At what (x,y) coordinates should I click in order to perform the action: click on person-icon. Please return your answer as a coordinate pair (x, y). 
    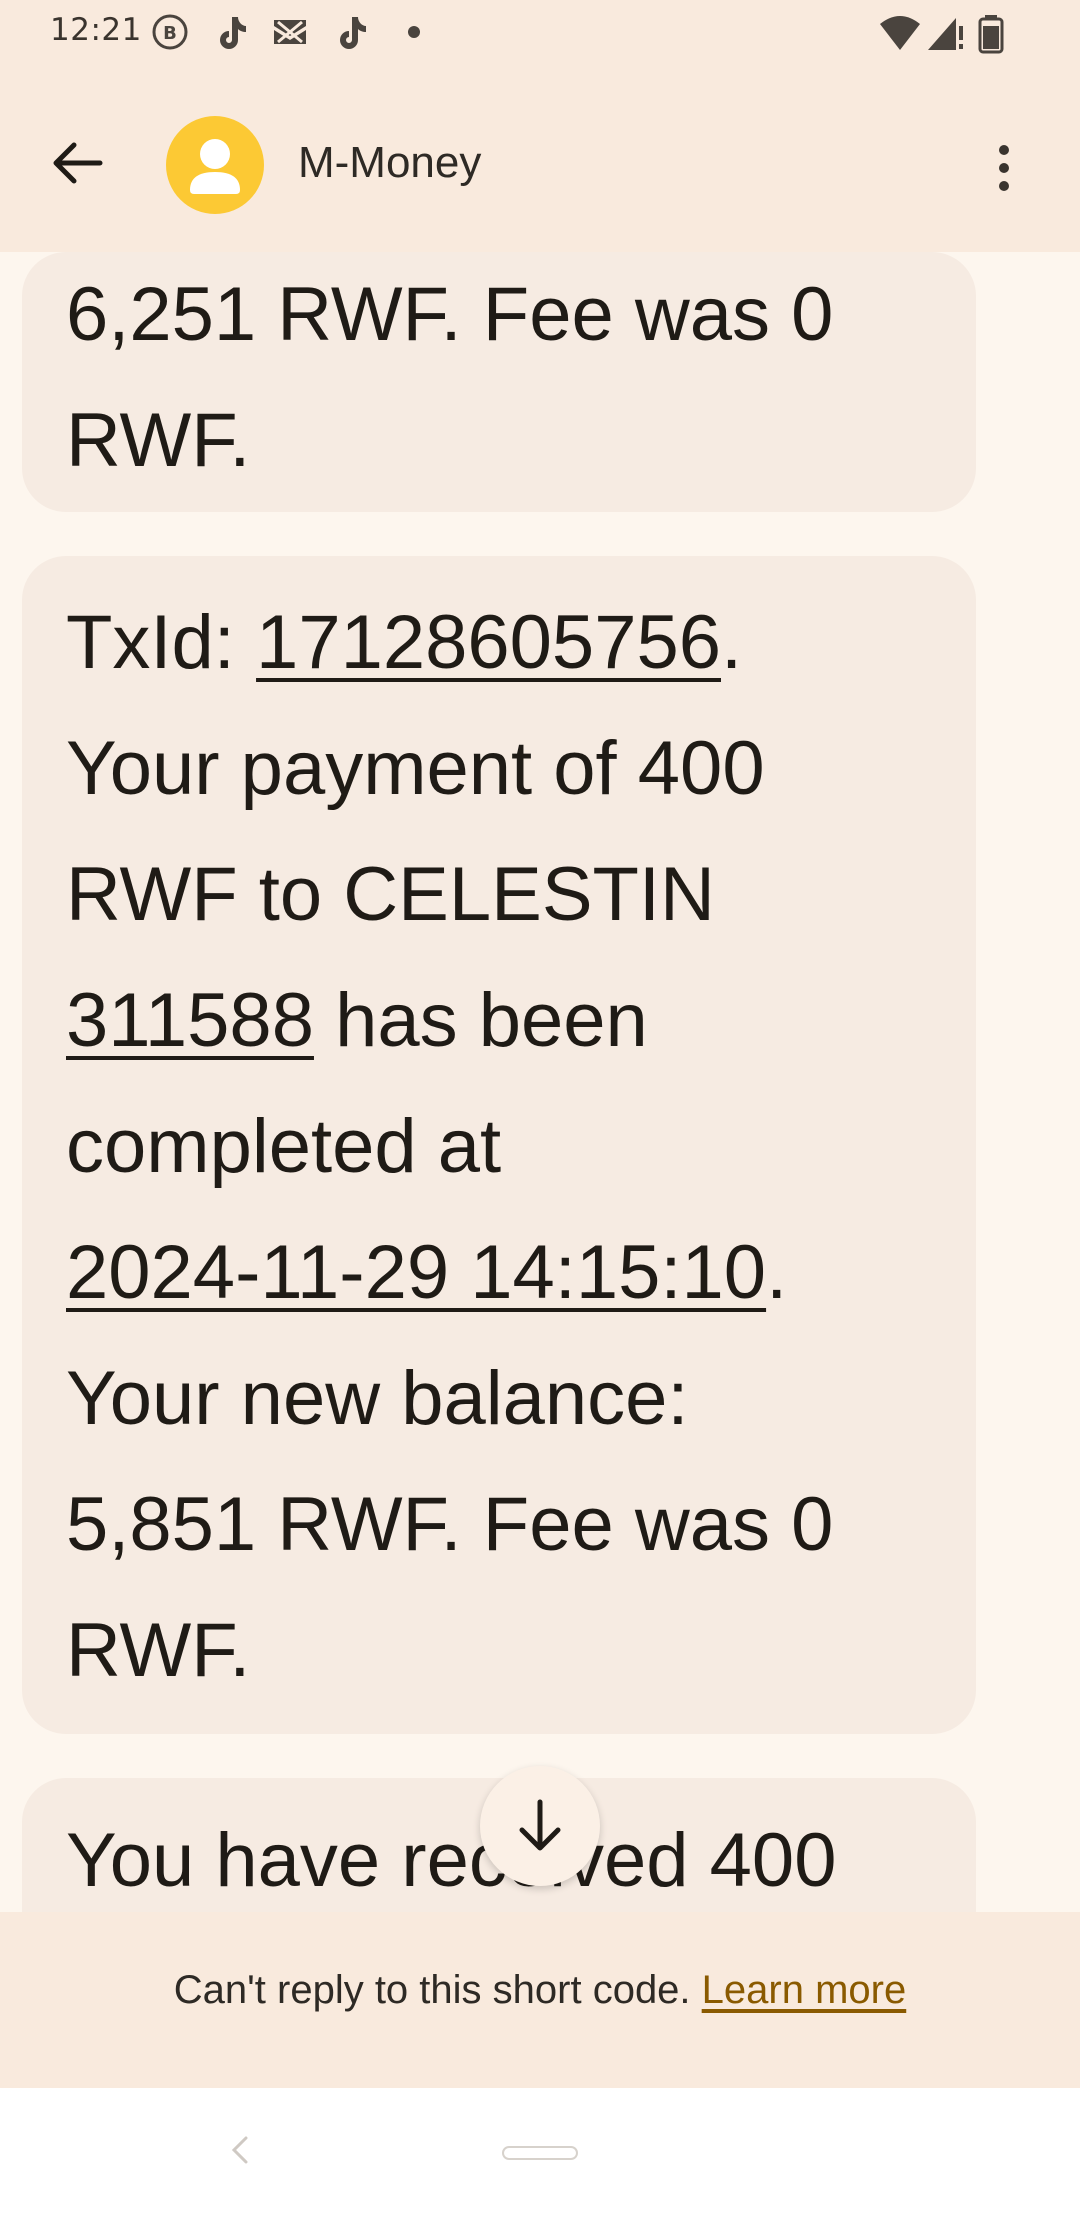
    Looking at the image, I should click on (215, 166).